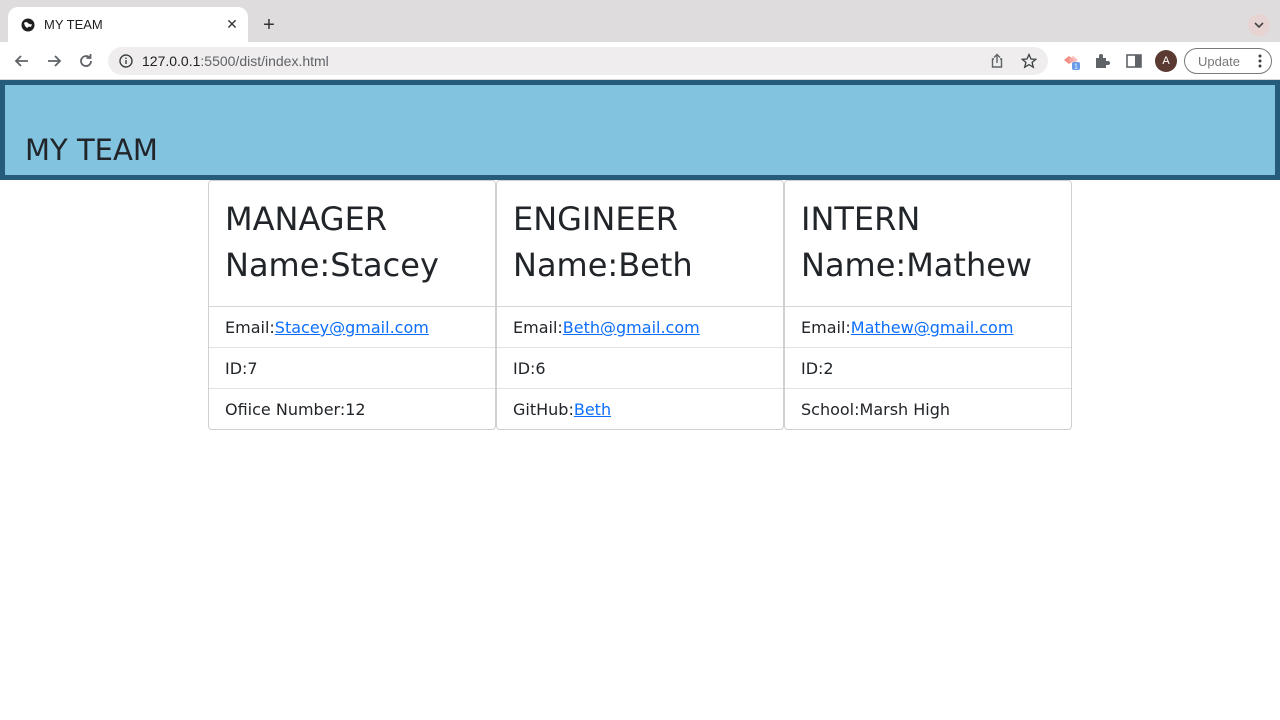 This screenshot has width=1280, height=720. Describe the element at coordinates (241, 368) in the screenshot. I see `id-text: ID:7` at that location.